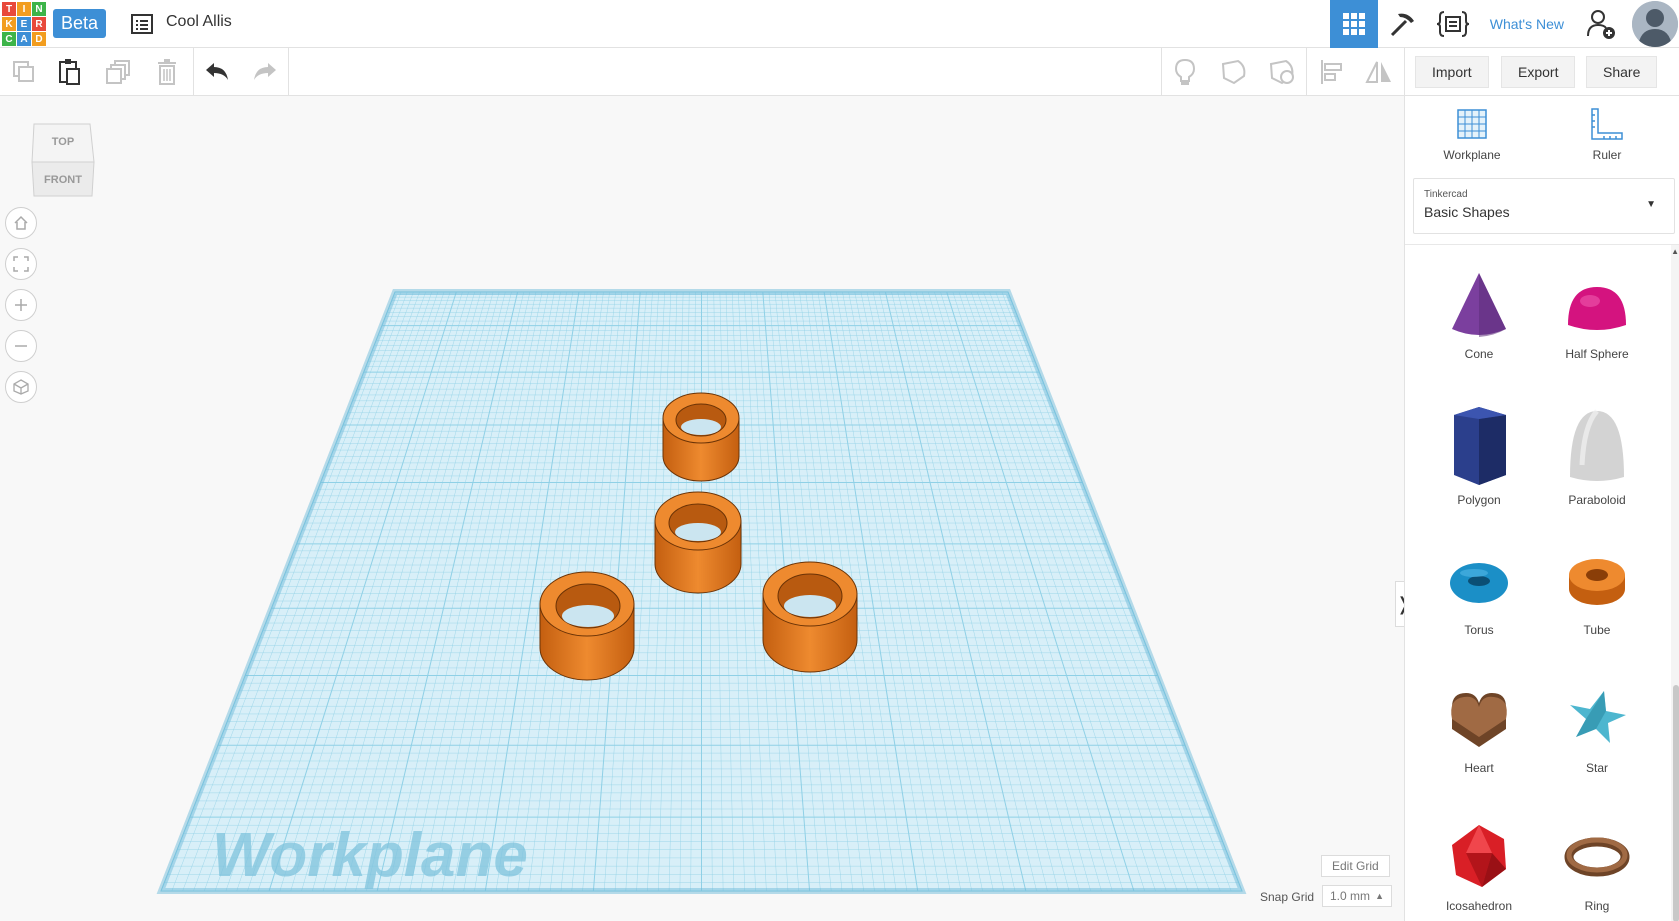 This screenshot has height=921, width=1679. I want to click on shape-label: Heart, so click(1479, 768).